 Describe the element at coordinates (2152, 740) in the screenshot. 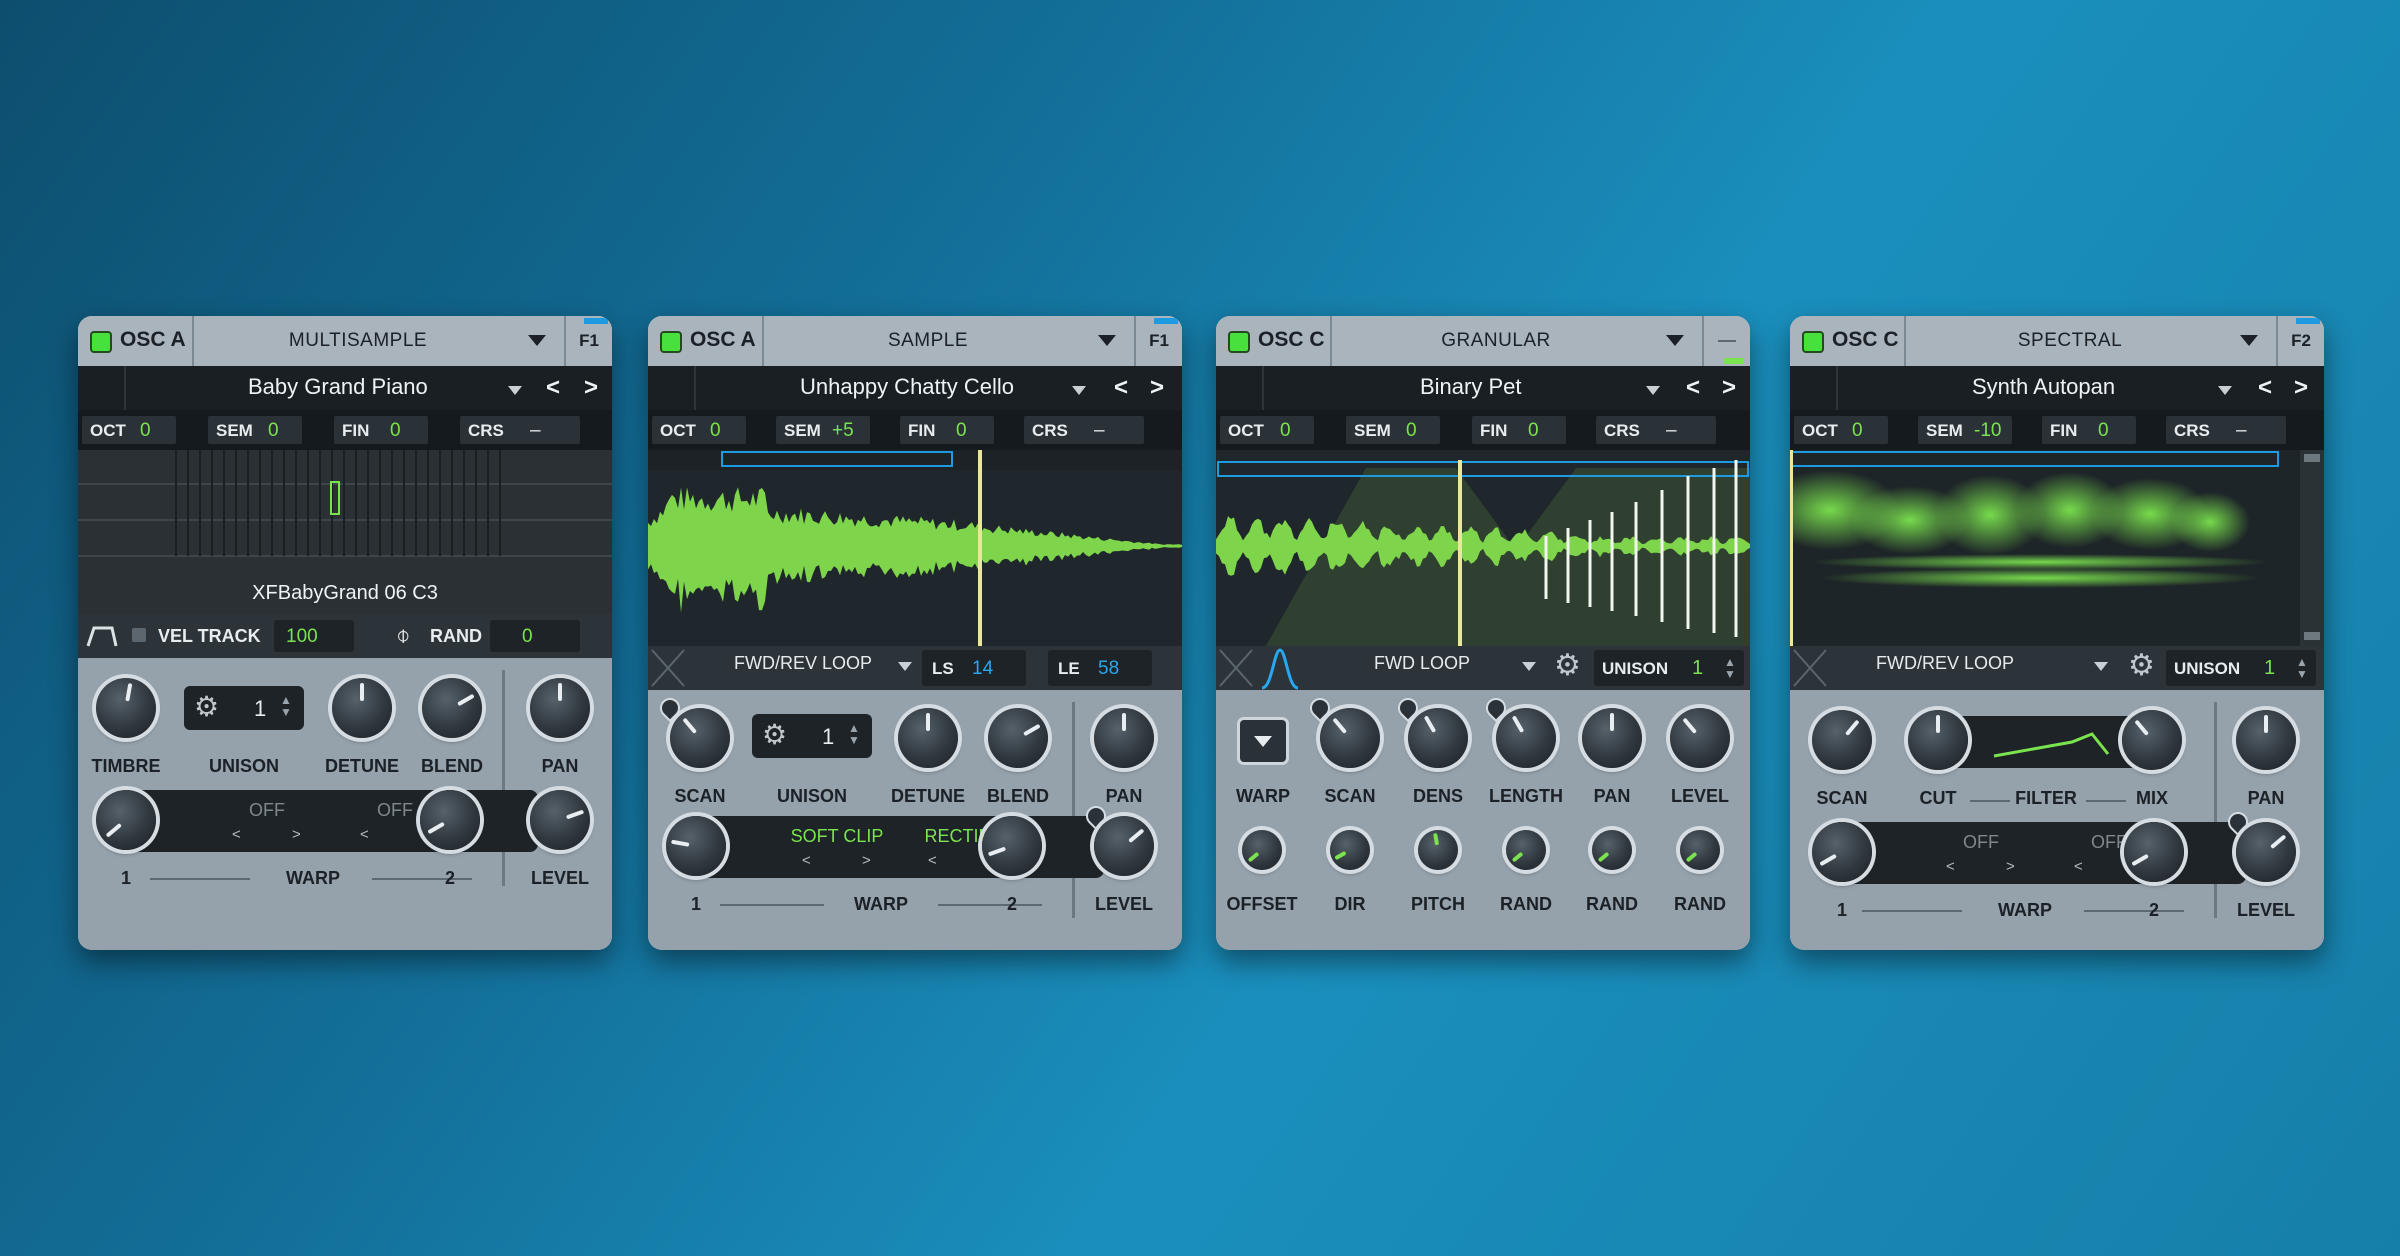

I see `mix-knob` at that location.